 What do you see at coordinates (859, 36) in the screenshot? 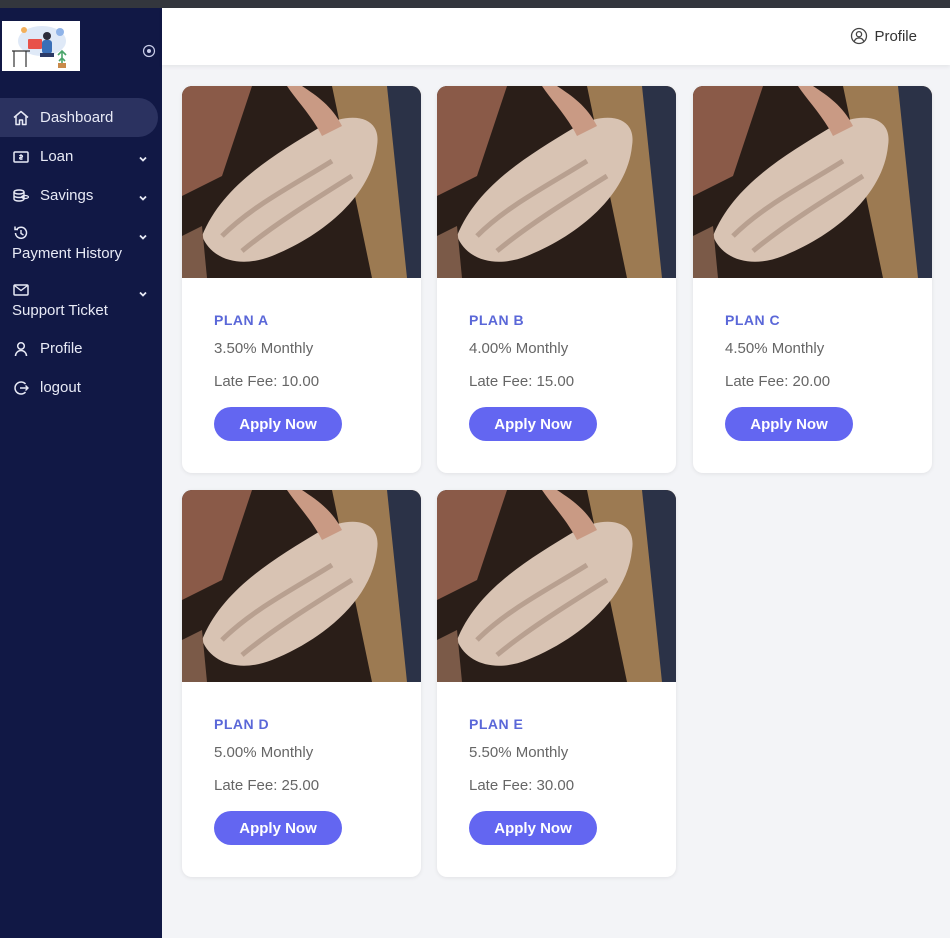
I see `user-circle-icon` at bounding box center [859, 36].